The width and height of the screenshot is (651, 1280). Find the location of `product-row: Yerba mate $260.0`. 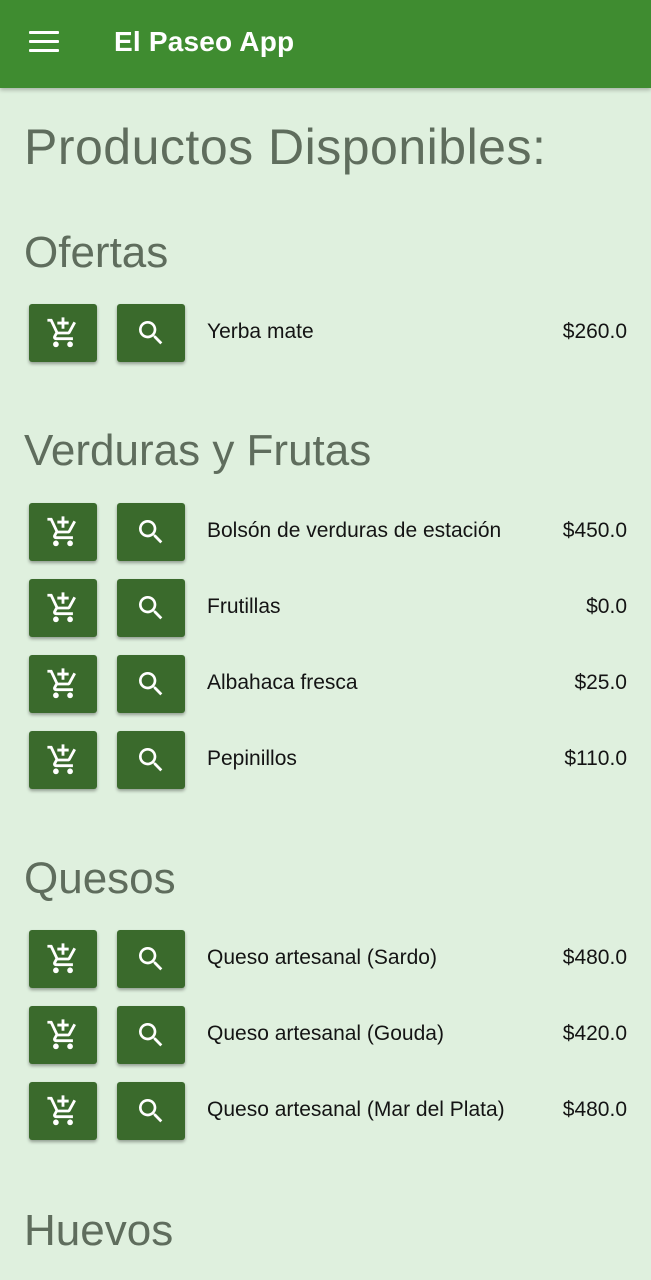

product-row: Yerba mate $260.0 is located at coordinates (325, 333).